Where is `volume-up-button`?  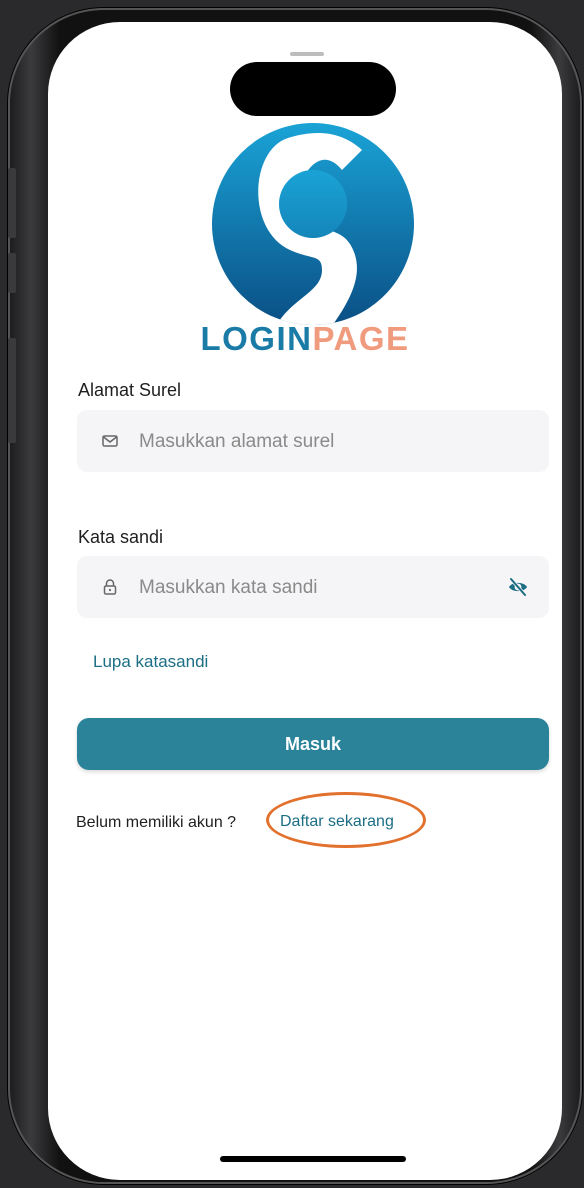
volume-up-button is located at coordinates (12, 273).